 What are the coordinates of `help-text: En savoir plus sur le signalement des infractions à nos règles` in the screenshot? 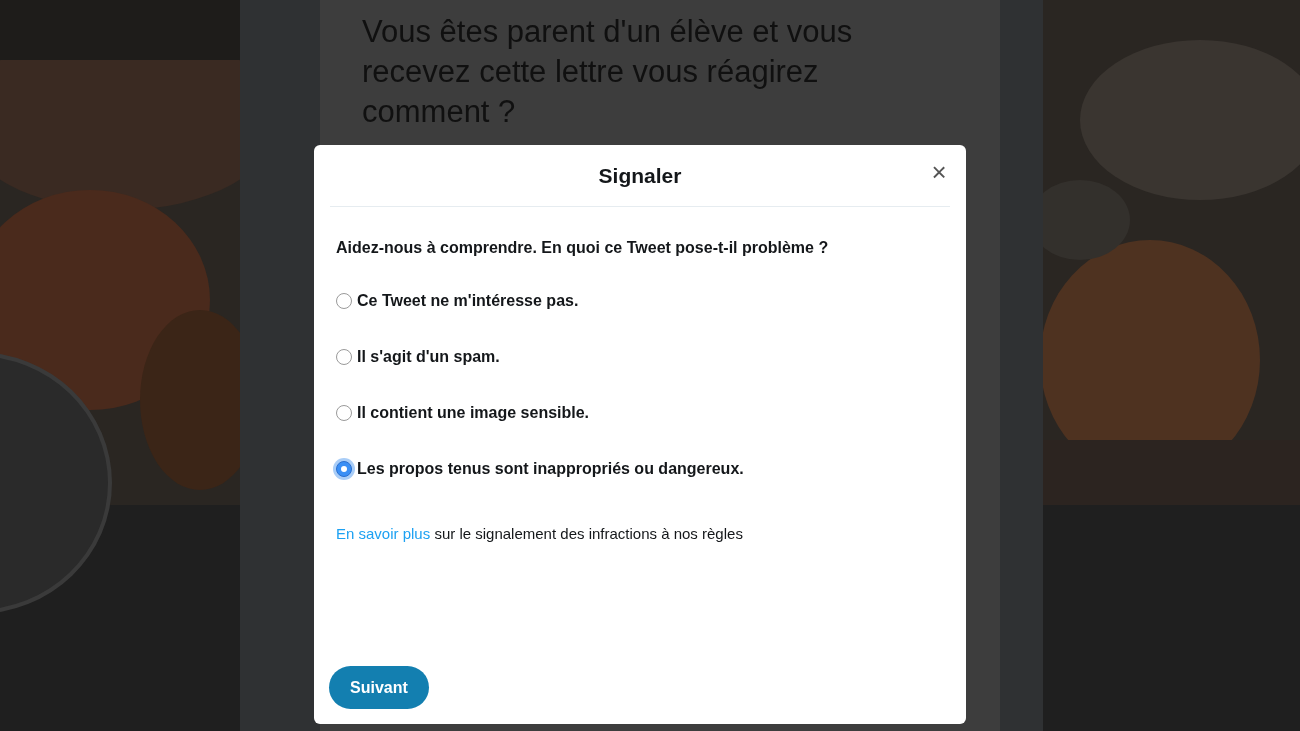 It's located at (540, 533).